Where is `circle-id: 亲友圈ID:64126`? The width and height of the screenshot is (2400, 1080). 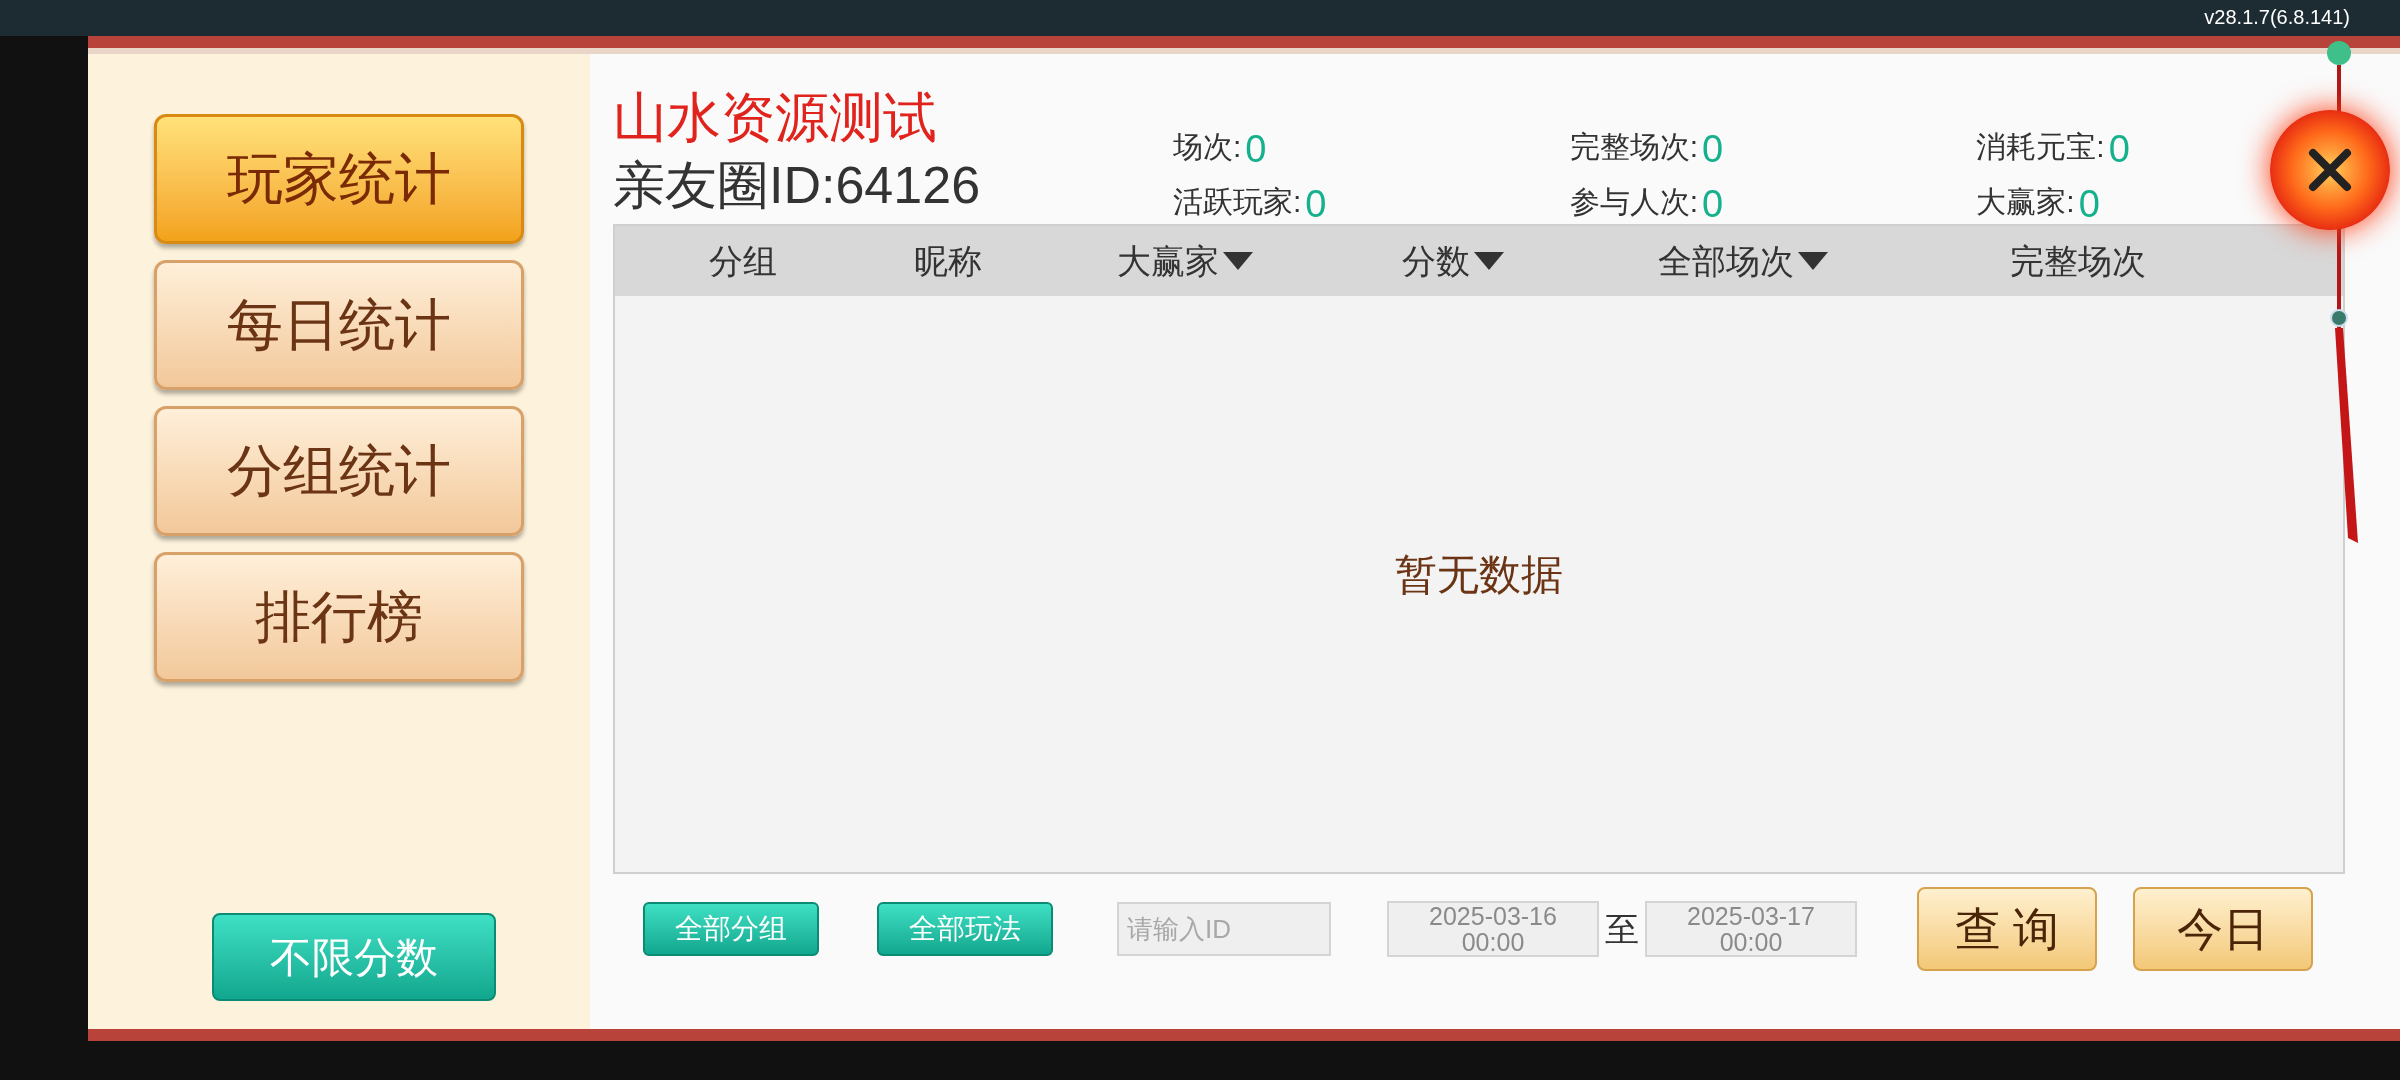 circle-id: 亲友圈ID:64126 is located at coordinates (797, 185).